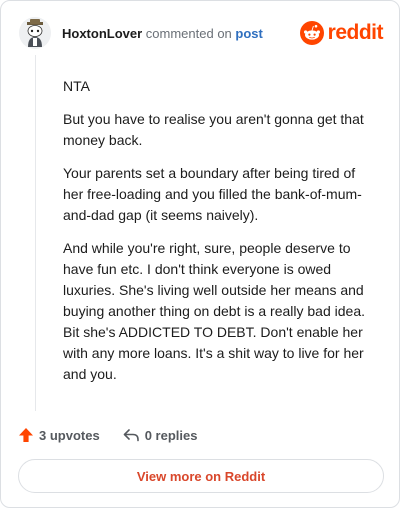 The height and width of the screenshot is (508, 400). What do you see at coordinates (248, 33) in the screenshot?
I see `post-link: post` at bounding box center [248, 33].